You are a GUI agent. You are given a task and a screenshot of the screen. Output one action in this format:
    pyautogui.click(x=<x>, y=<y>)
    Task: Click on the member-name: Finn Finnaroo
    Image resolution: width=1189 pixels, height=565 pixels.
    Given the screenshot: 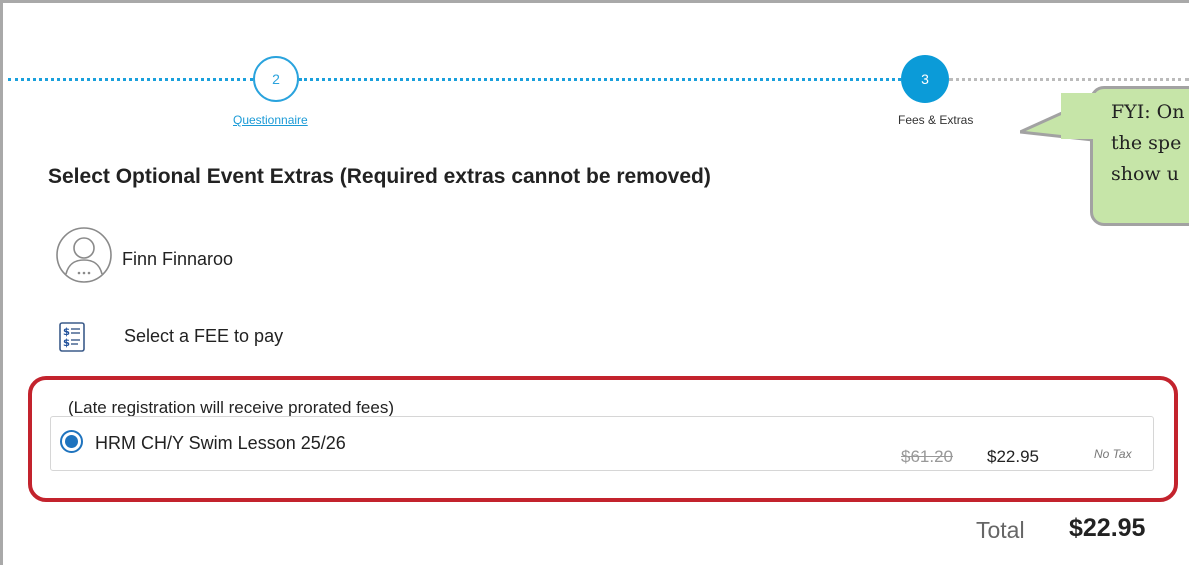 What is the action you would take?
    pyautogui.click(x=178, y=259)
    